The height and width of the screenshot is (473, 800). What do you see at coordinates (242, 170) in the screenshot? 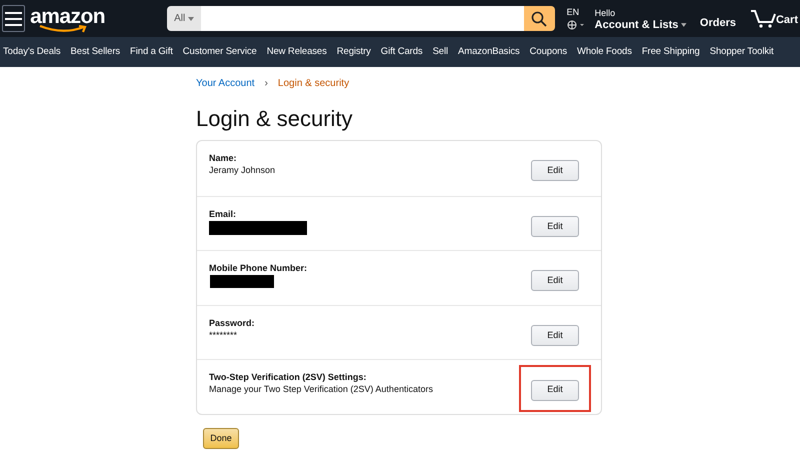
I see `field-value: Jeramy Johnson` at bounding box center [242, 170].